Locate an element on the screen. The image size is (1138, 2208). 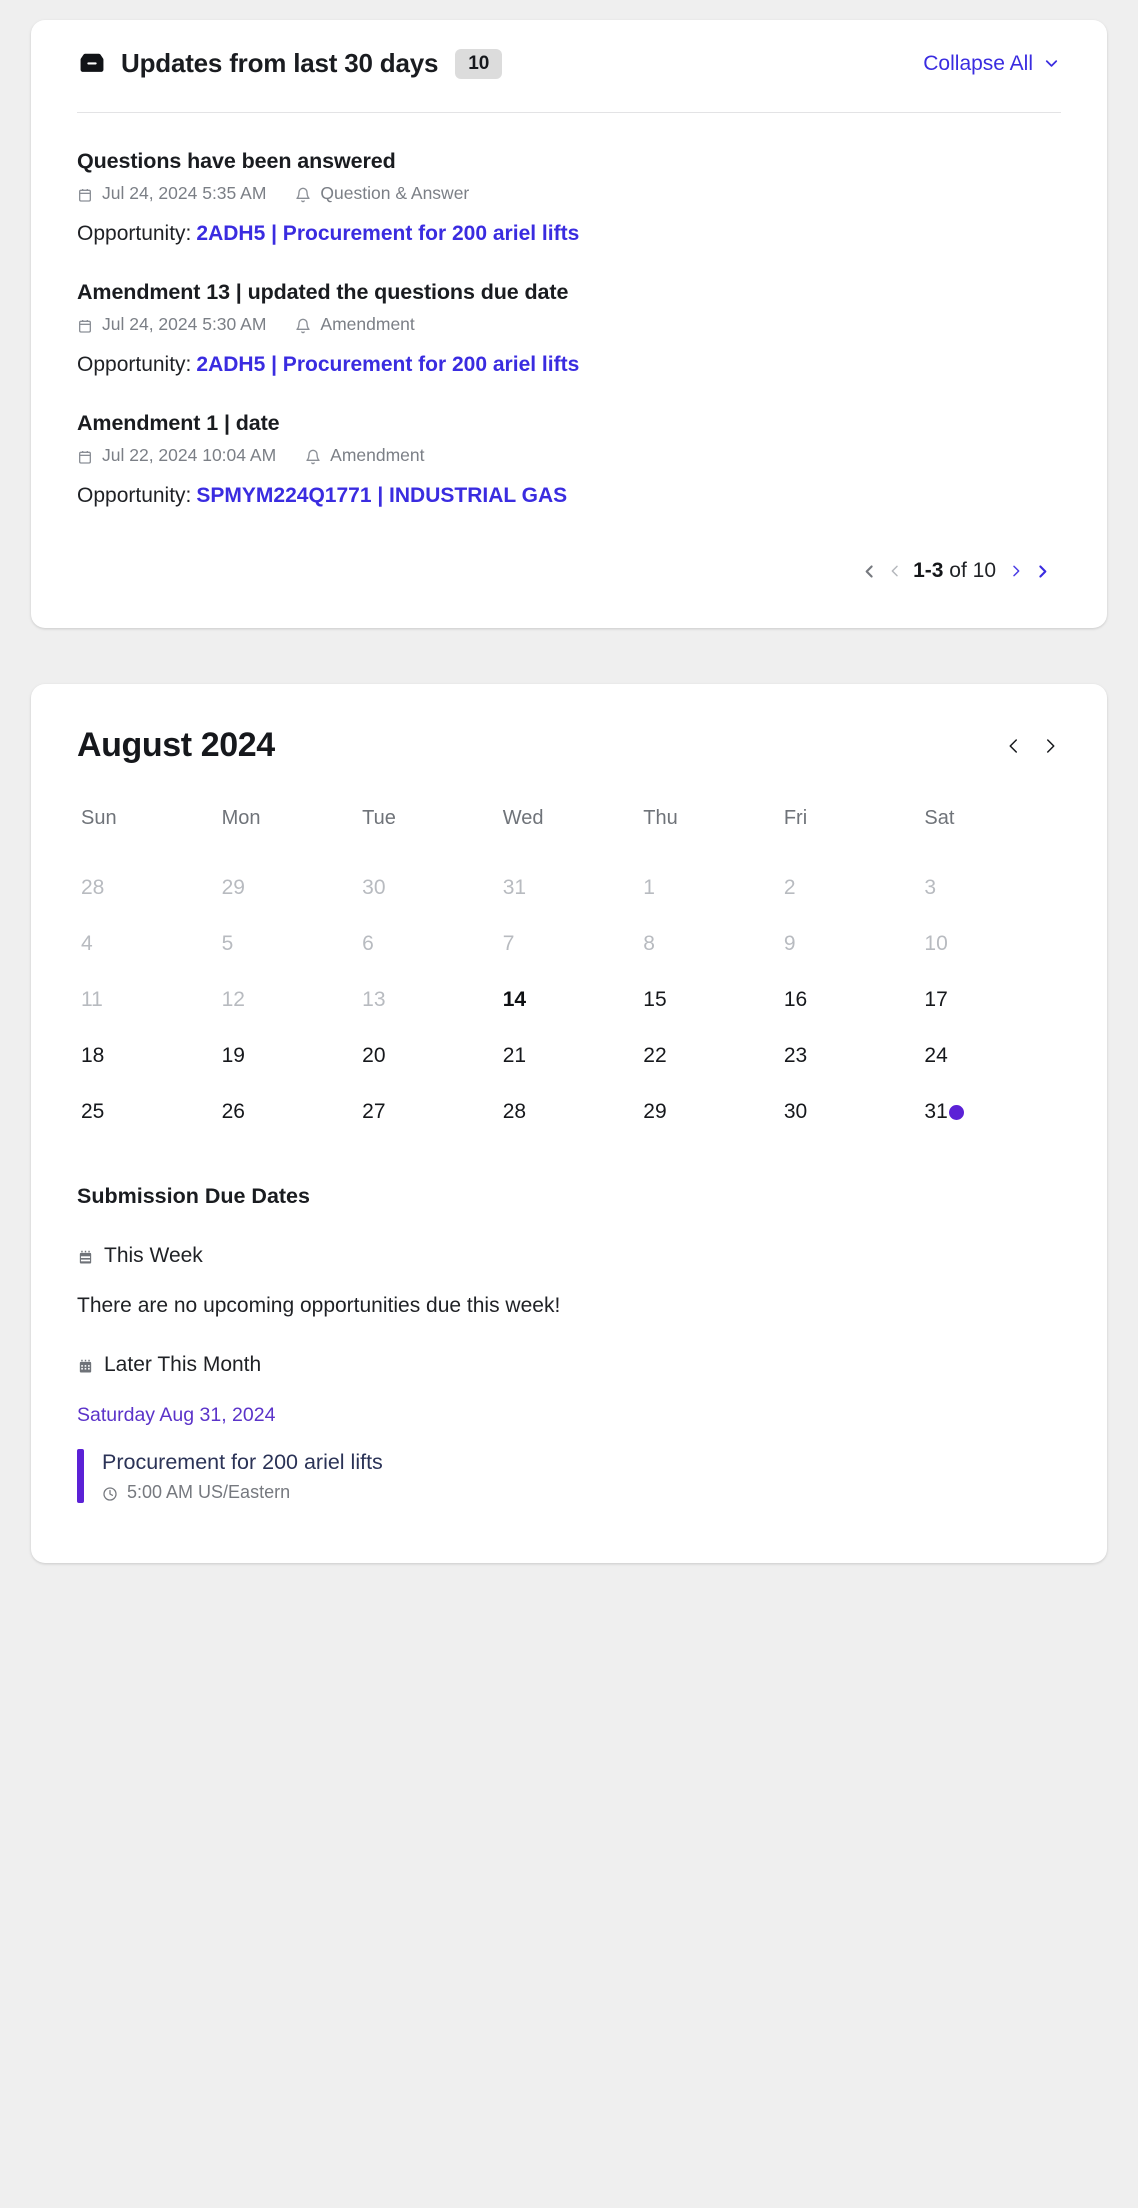
calendar-day-cell: 8 is located at coordinates (709, 944).